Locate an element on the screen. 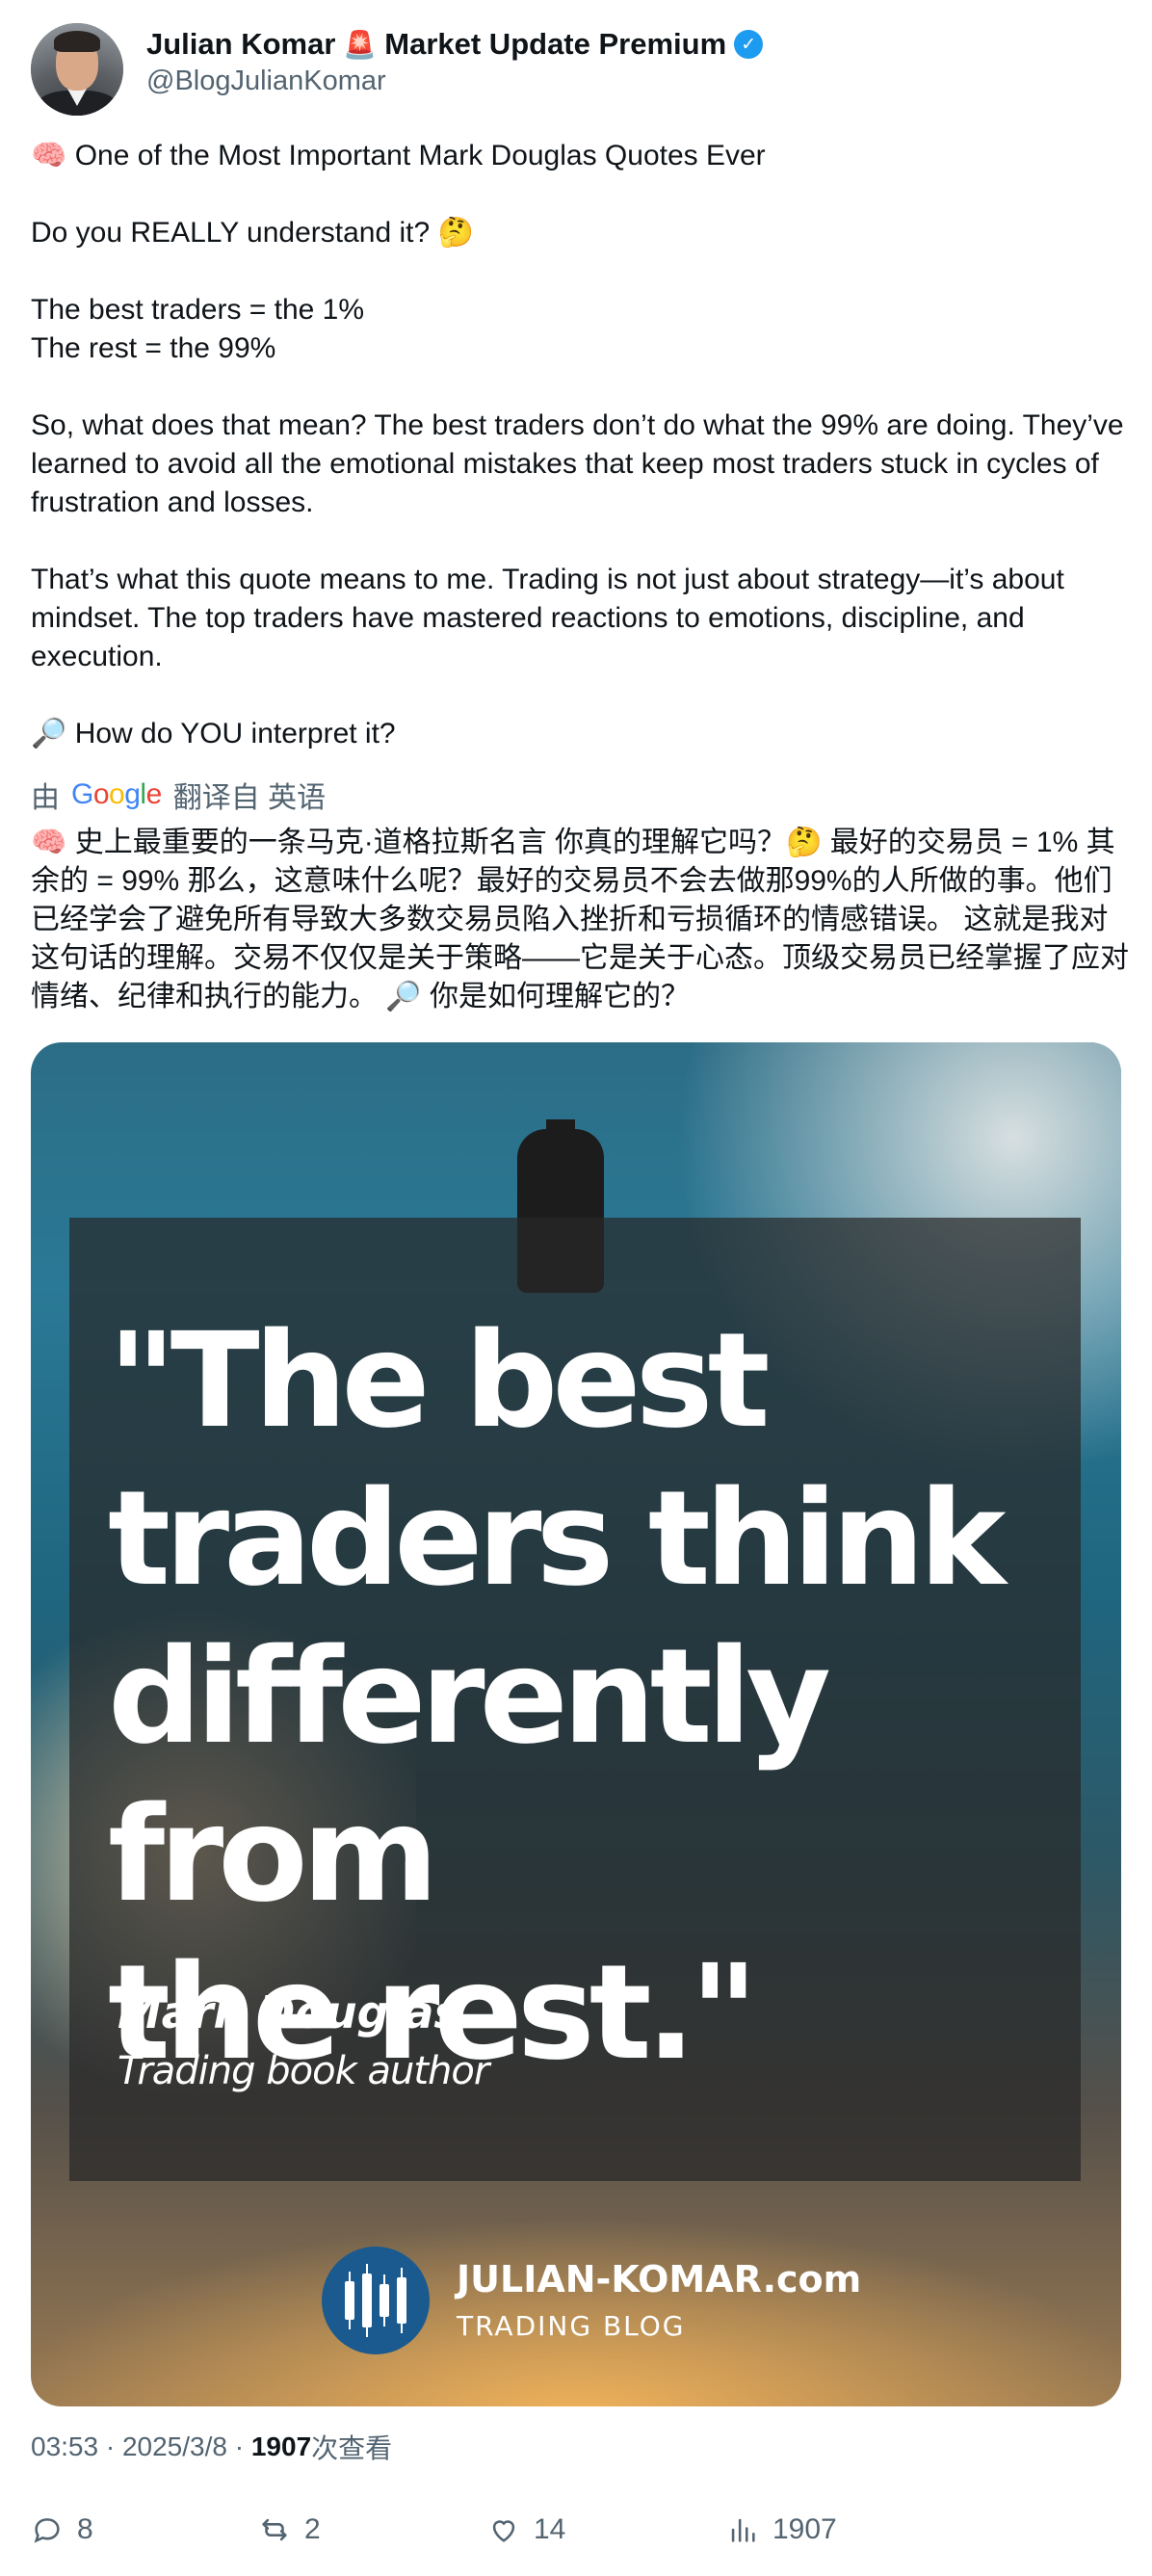  tweet-date: 2025/3/8 is located at coordinates (174, 2446).